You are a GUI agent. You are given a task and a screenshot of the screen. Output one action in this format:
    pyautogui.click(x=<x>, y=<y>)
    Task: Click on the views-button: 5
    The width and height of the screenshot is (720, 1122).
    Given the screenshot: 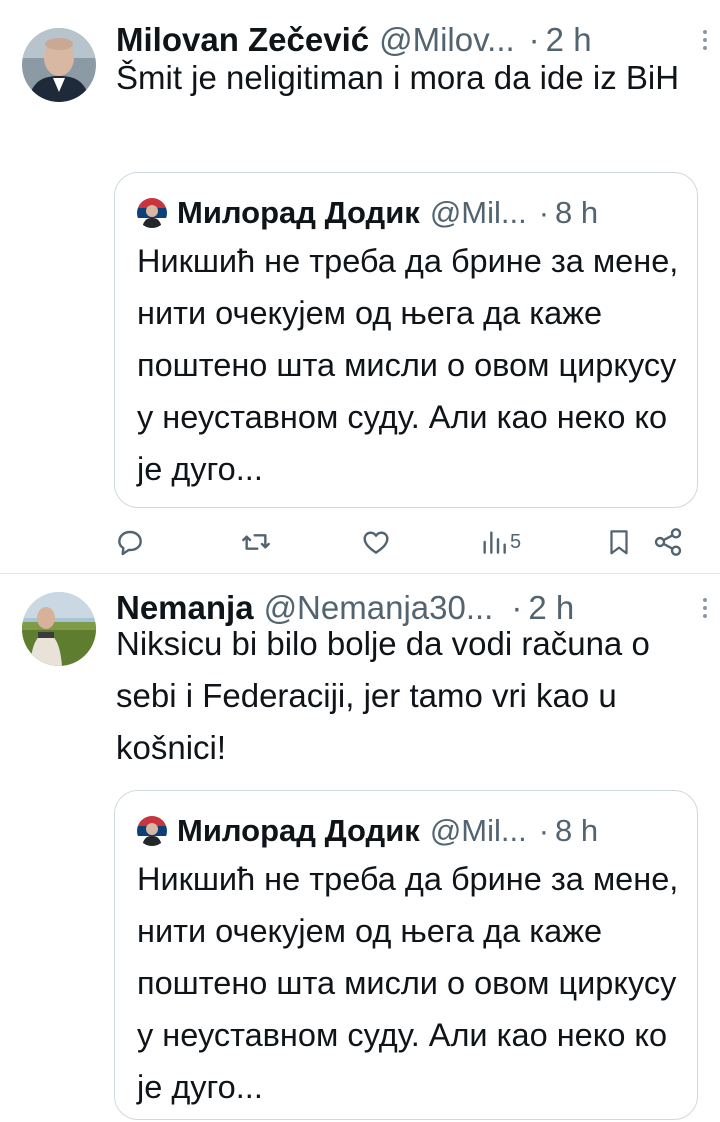 What is the action you would take?
    pyautogui.click(x=500, y=542)
    